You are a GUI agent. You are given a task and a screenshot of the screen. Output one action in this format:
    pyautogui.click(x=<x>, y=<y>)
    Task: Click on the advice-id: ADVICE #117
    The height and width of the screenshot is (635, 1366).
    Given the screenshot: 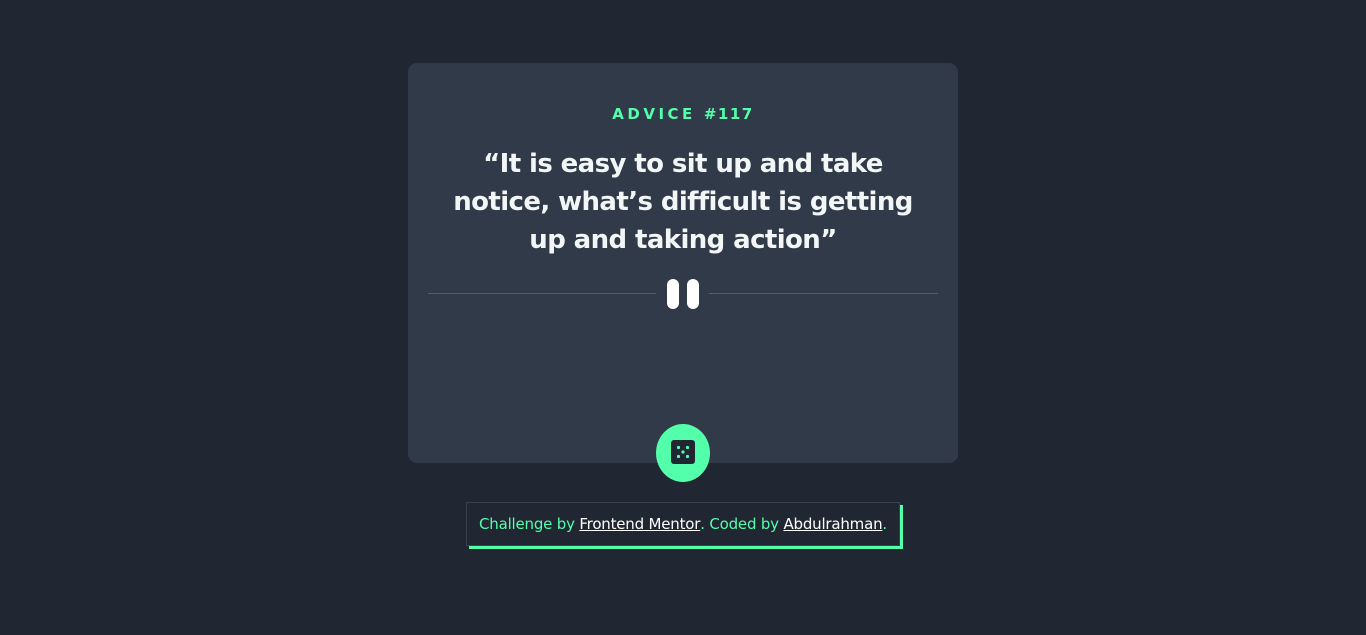 What is the action you would take?
    pyautogui.click(x=683, y=114)
    